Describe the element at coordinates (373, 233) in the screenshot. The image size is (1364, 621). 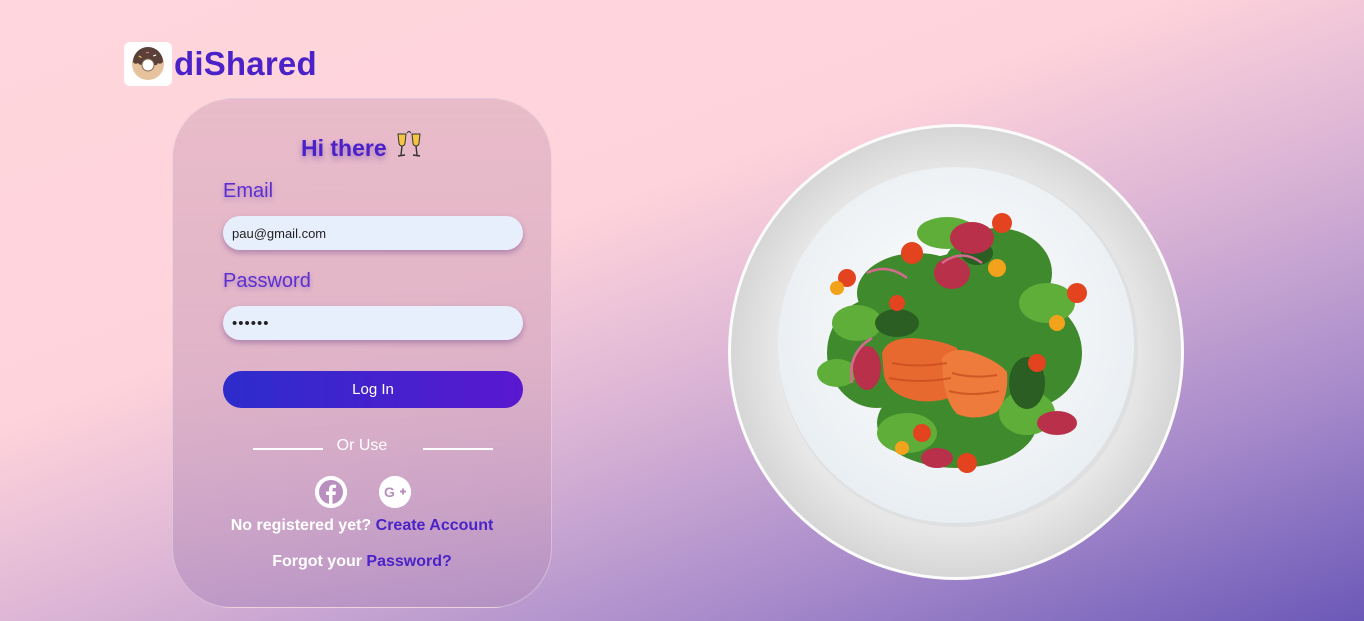
I see `email-field` at that location.